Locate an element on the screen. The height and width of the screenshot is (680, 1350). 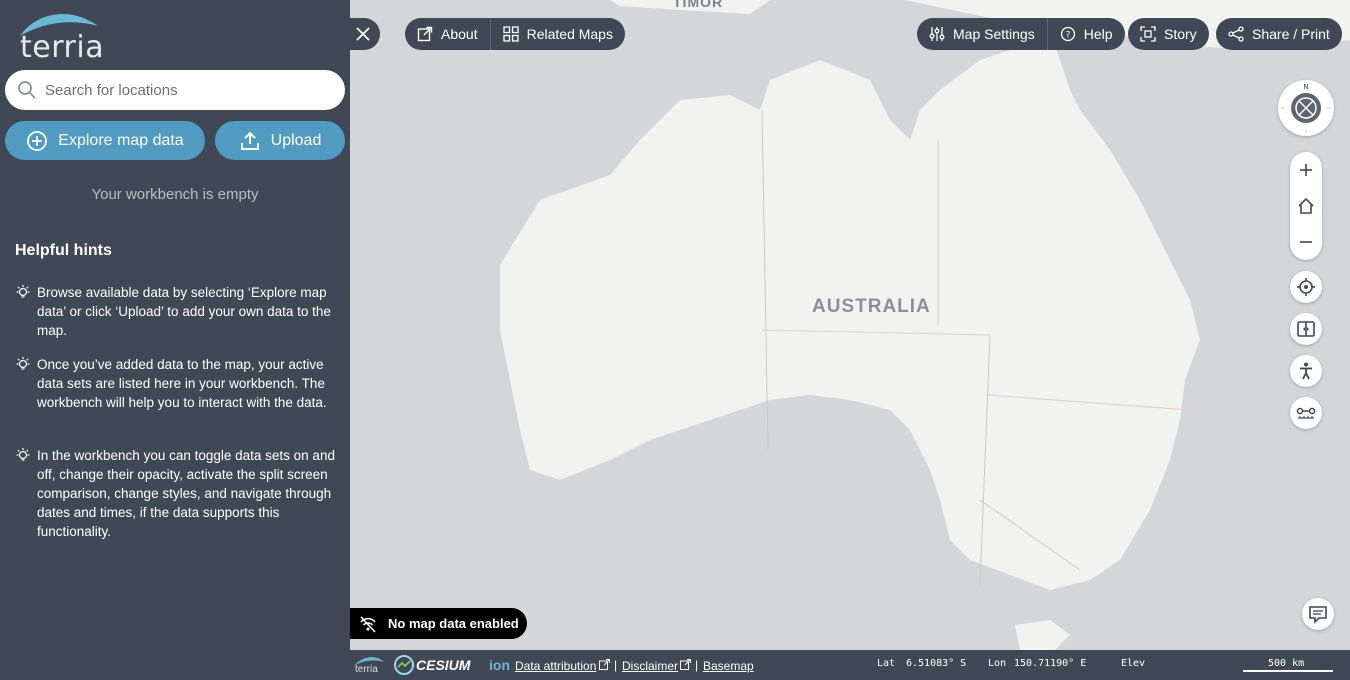
help-icon: ? is located at coordinates (1067, 34).